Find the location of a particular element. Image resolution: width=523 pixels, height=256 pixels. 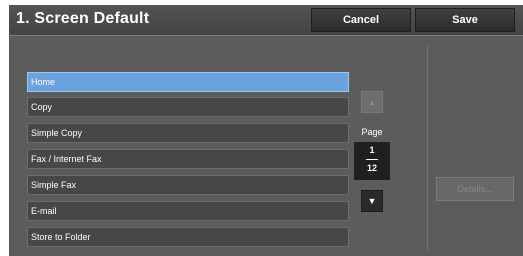

list-item-fax: Fax / Internet Fax is located at coordinates (188, 159).